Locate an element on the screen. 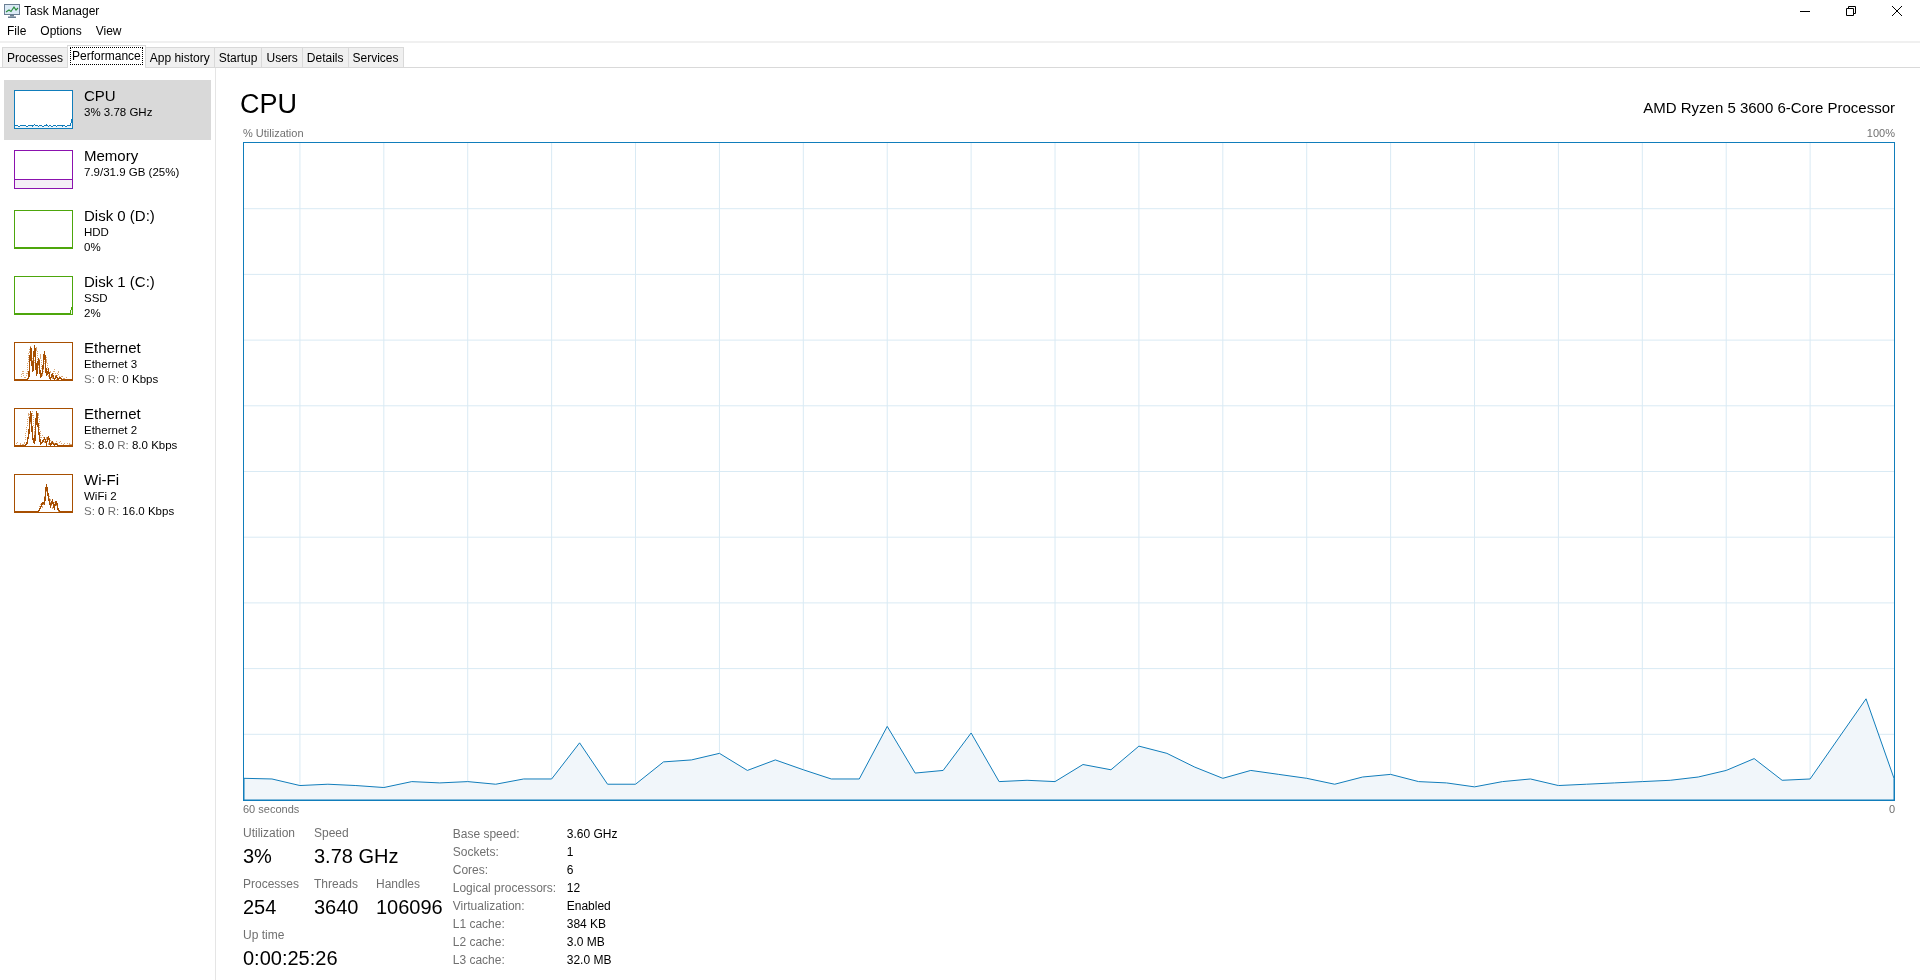  resource-detail: 0% is located at coordinates (93, 247).